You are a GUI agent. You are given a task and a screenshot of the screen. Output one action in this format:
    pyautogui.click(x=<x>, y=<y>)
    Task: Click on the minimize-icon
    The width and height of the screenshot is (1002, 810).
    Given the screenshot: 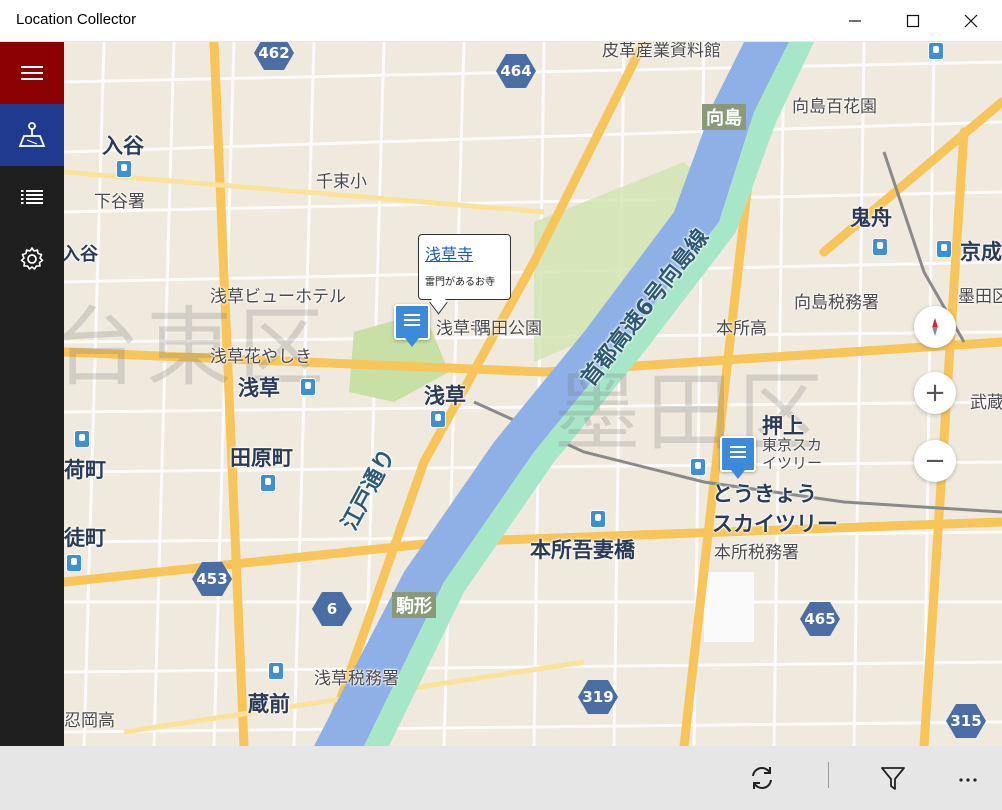 What is the action you would take?
    pyautogui.click(x=855, y=21)
    